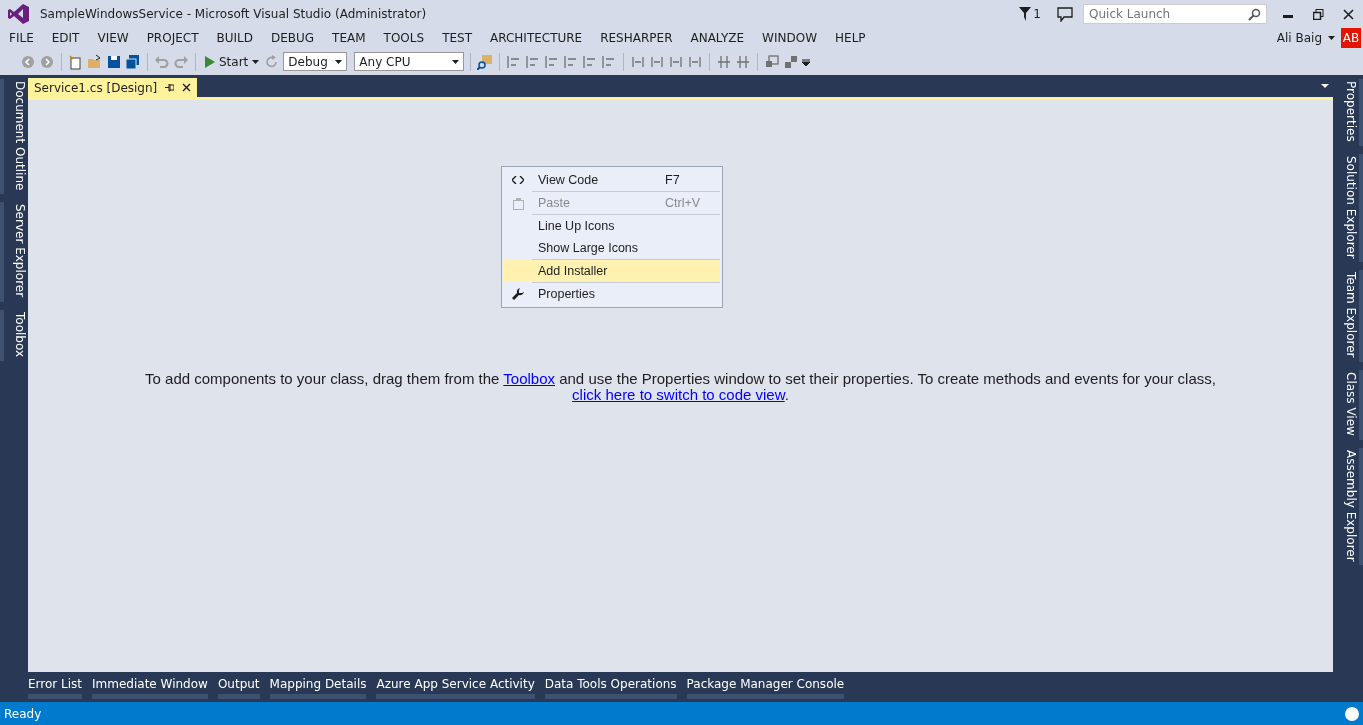  Describe the element at coordinates (315, 61) in the screenshot. I see `configuration-dropdown: Debug` at that location.